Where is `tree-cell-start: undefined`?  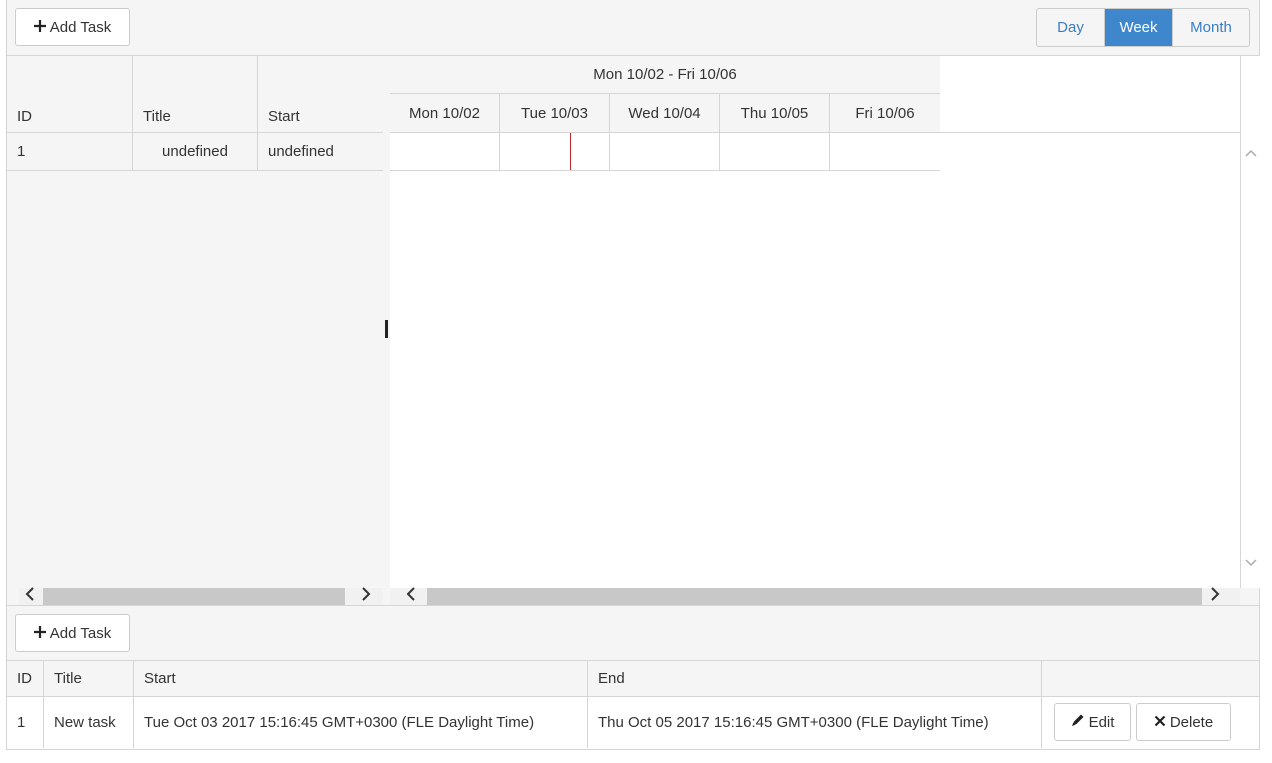
tree-cell-start: undefined is located at coordinates (301, 151).